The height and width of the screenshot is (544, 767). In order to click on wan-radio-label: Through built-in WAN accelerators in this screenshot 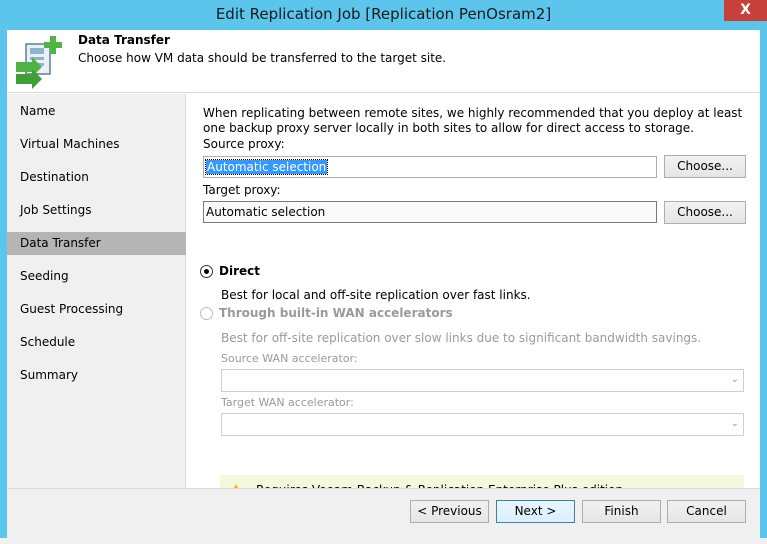, I will do `click(336, 313)`.